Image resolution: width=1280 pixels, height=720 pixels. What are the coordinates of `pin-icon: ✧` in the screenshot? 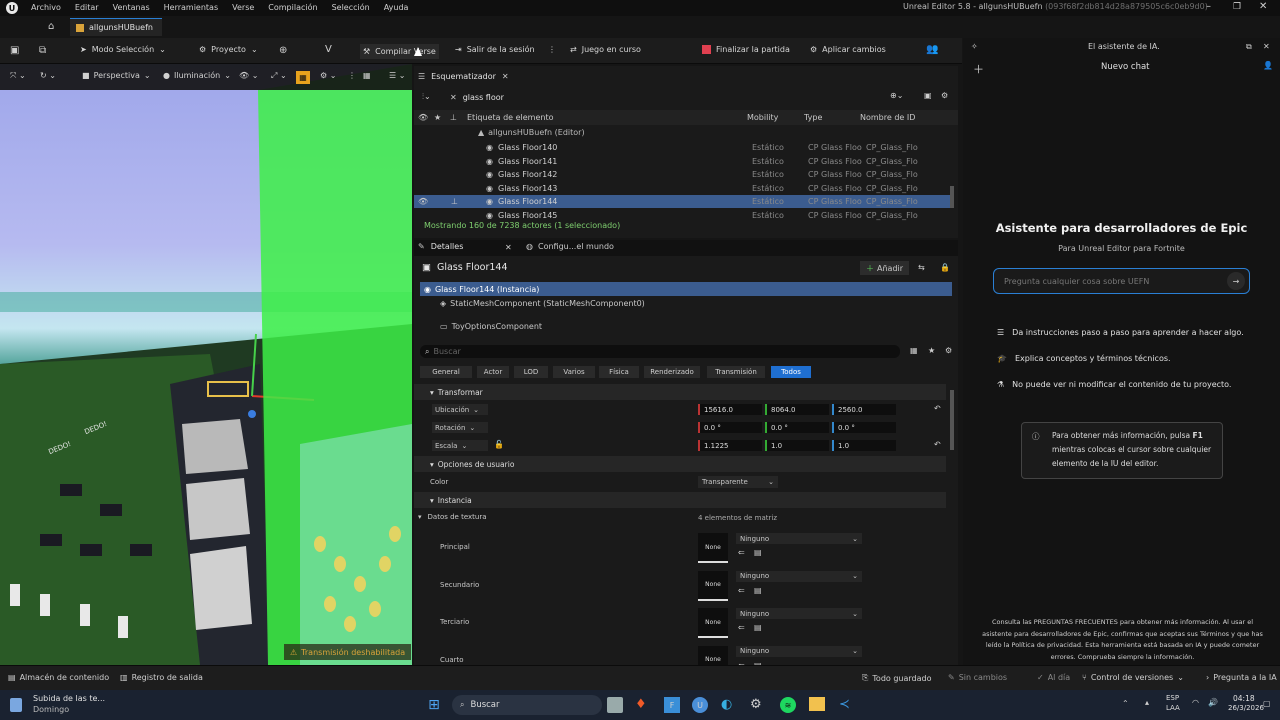 It's located at (974, 46).